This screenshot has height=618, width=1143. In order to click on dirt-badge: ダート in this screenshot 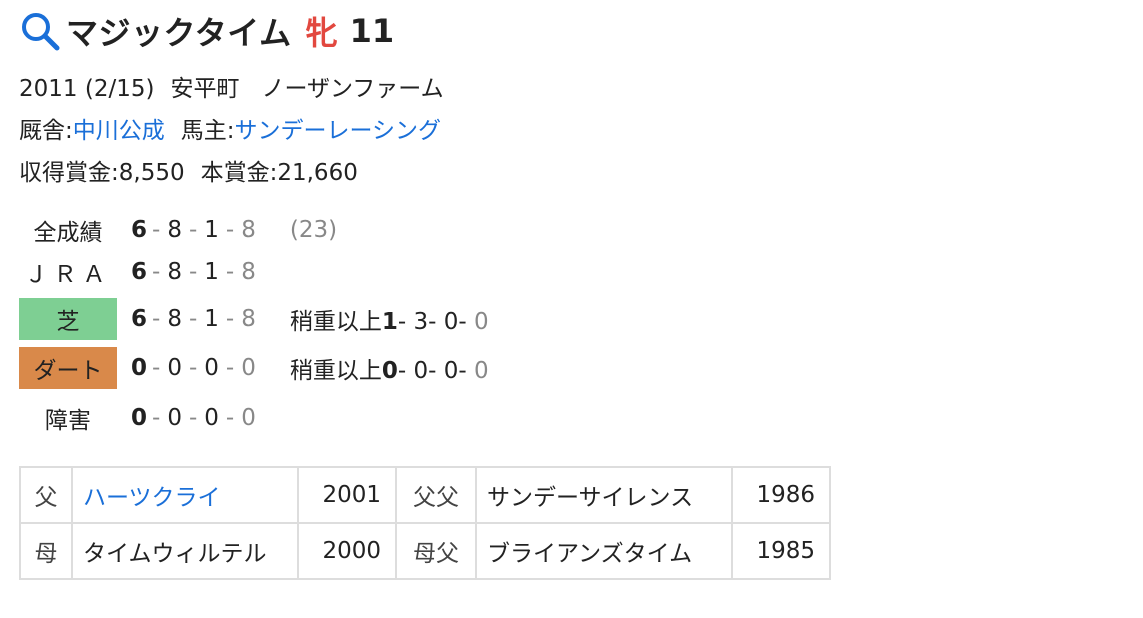, I will do `click(68, 368)`.